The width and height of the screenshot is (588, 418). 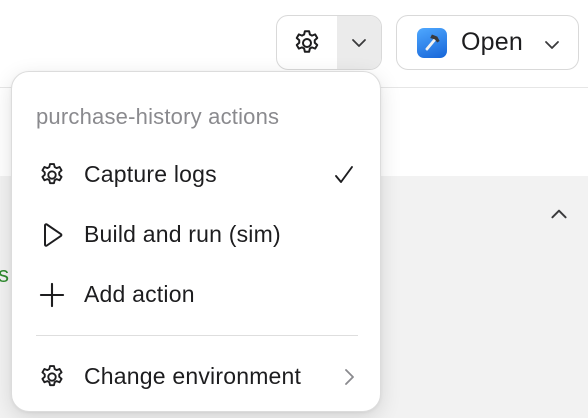 I want to click on checkmark-icon, so click(x=344, y=174).